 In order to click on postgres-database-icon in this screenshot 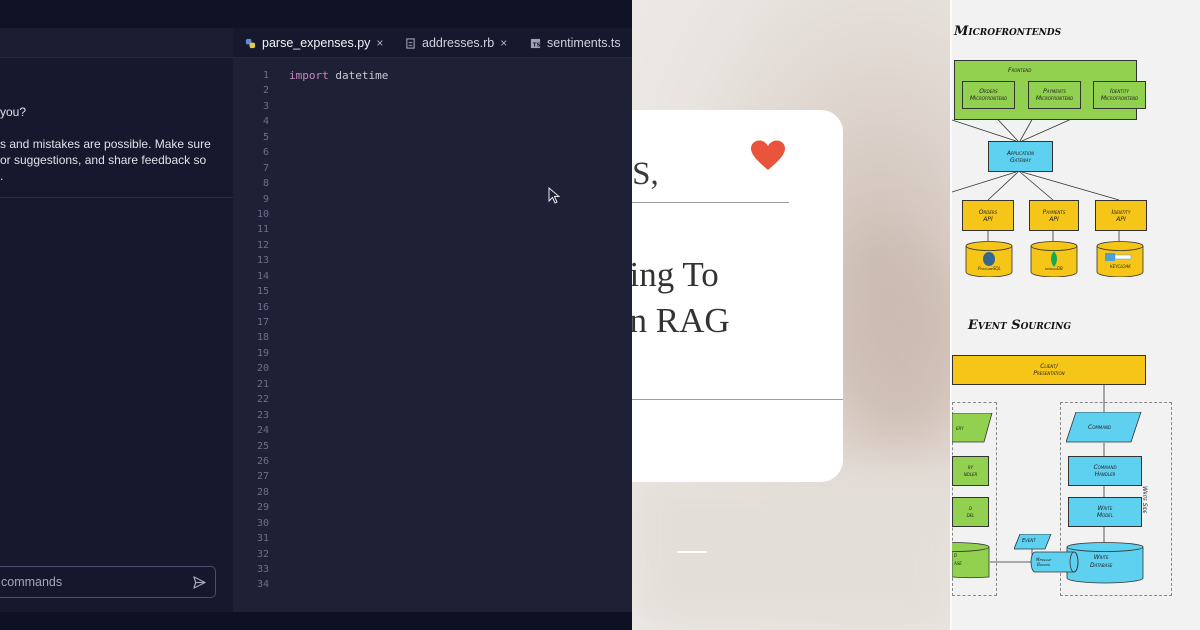, I will do `click(989, 259)`.